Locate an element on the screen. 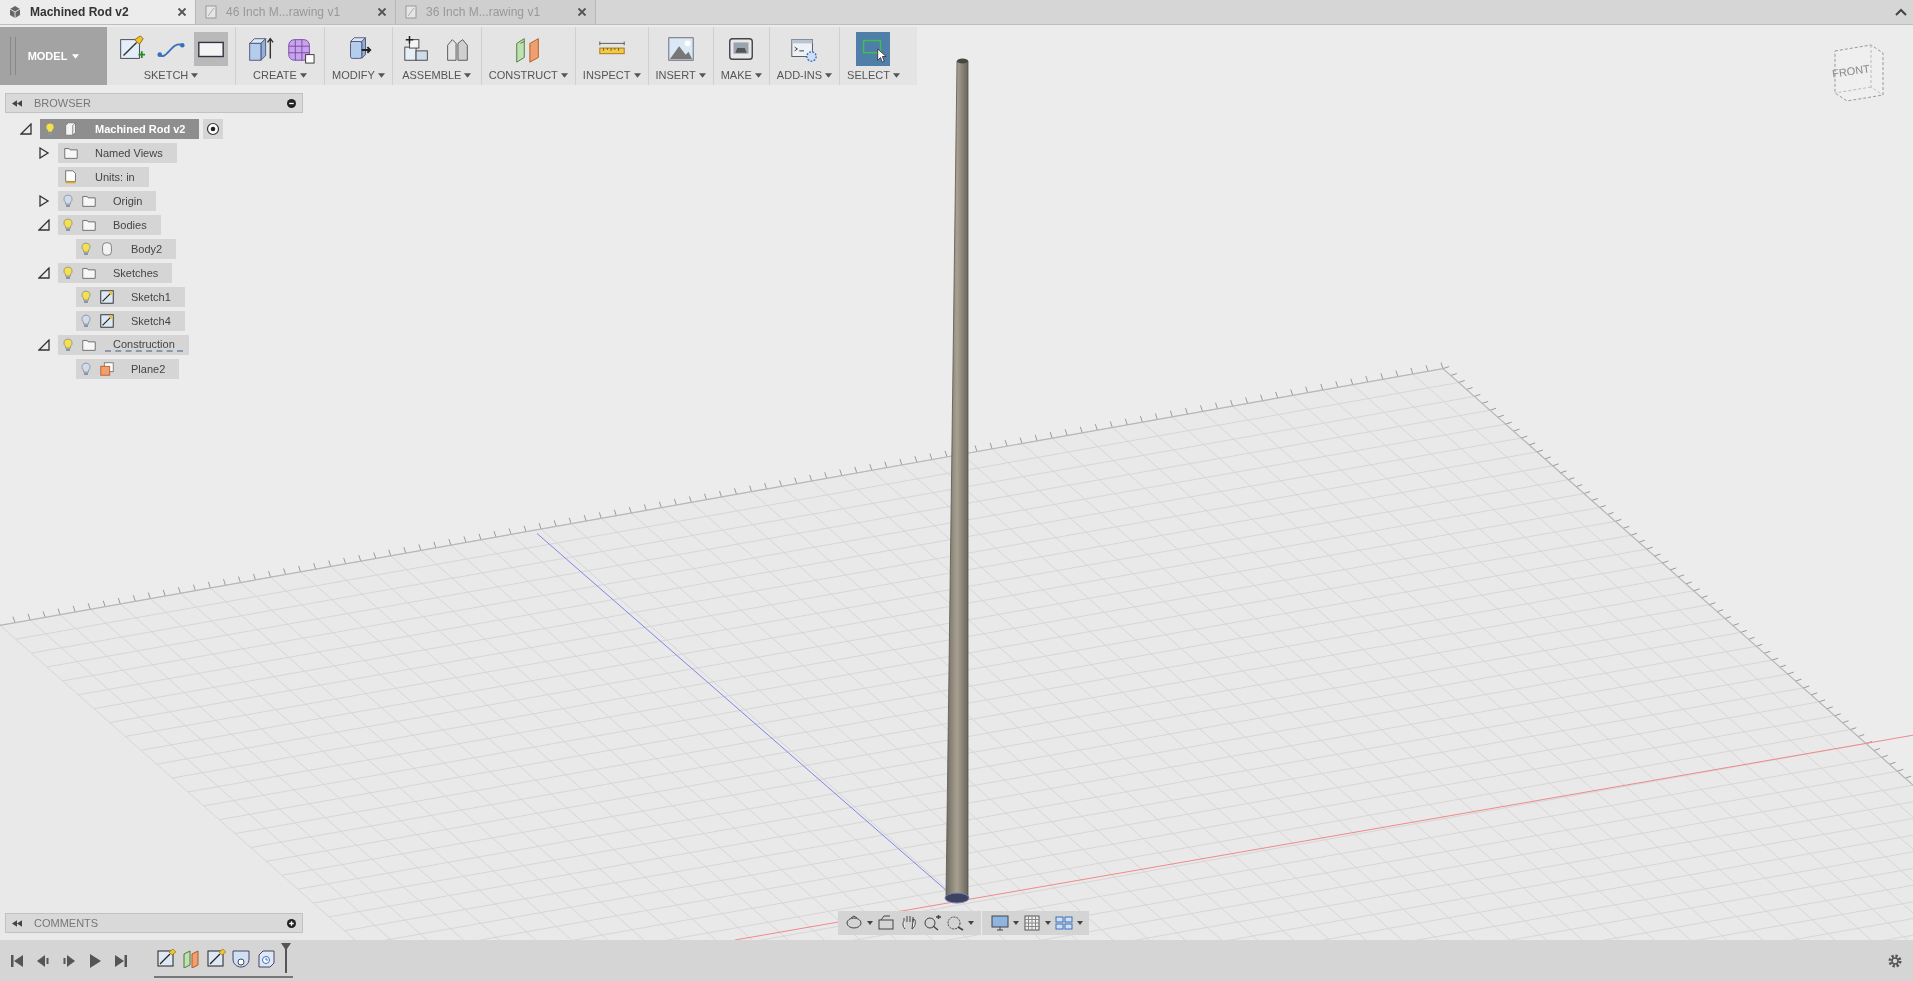 The image size is (1913, 981). revolve-feature-icon is located at coordinates (241, 958).